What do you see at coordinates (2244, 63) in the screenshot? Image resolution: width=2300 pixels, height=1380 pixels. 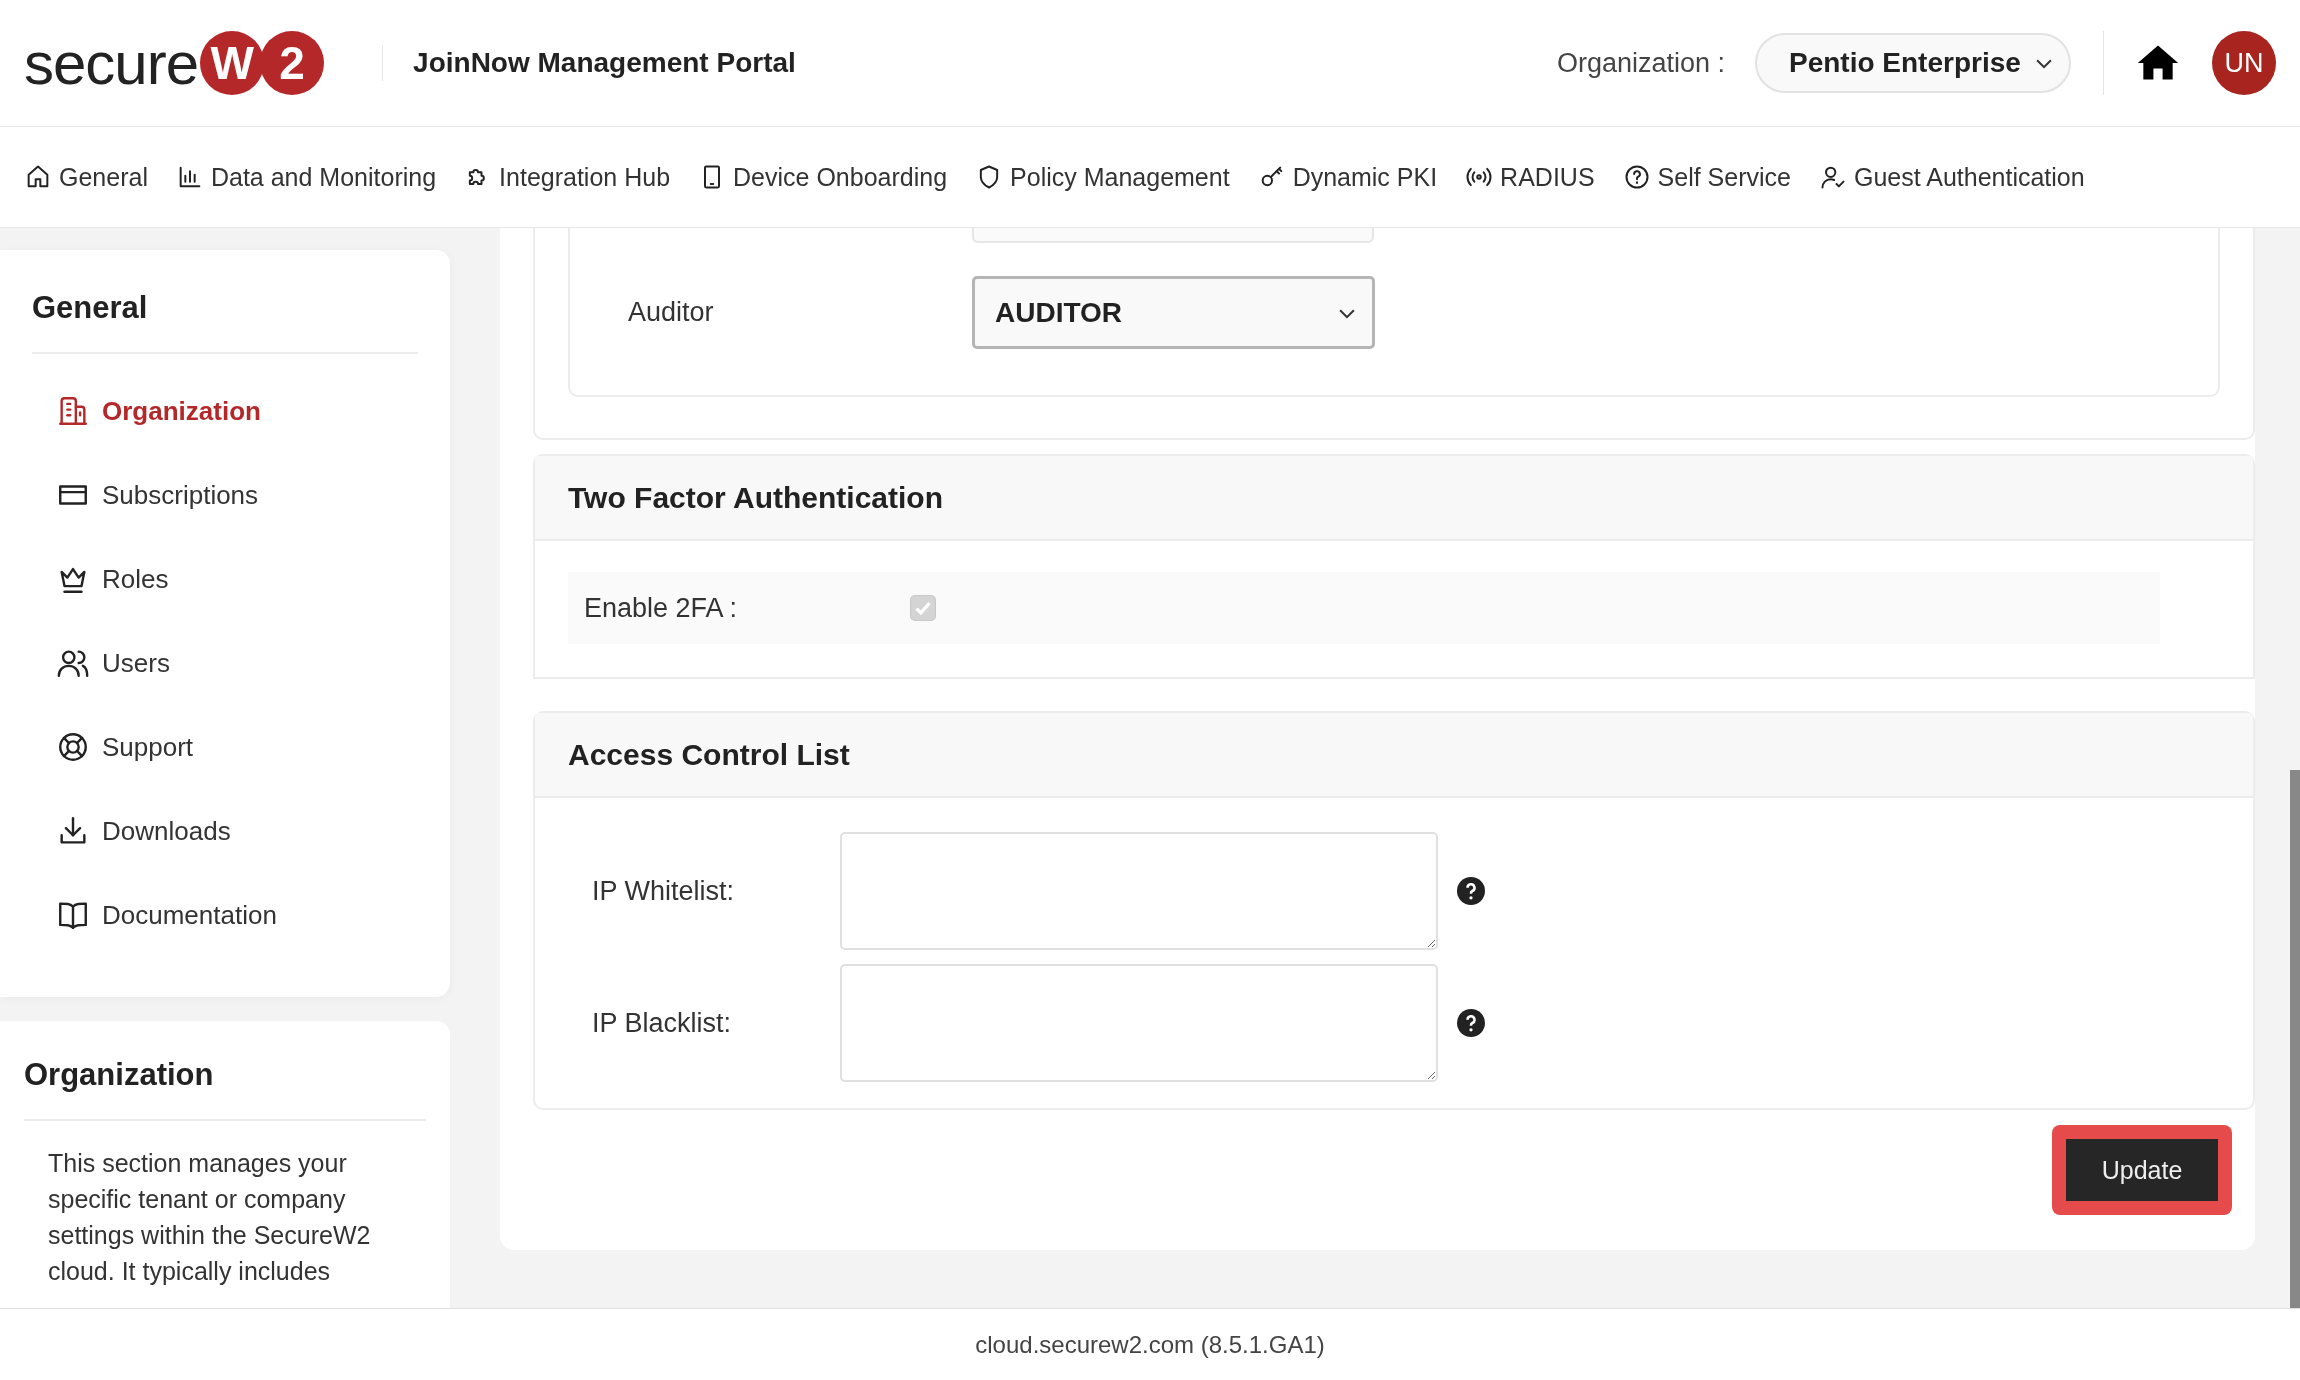 I see `user-avatar: UN` at bounding box center [2244, 63].